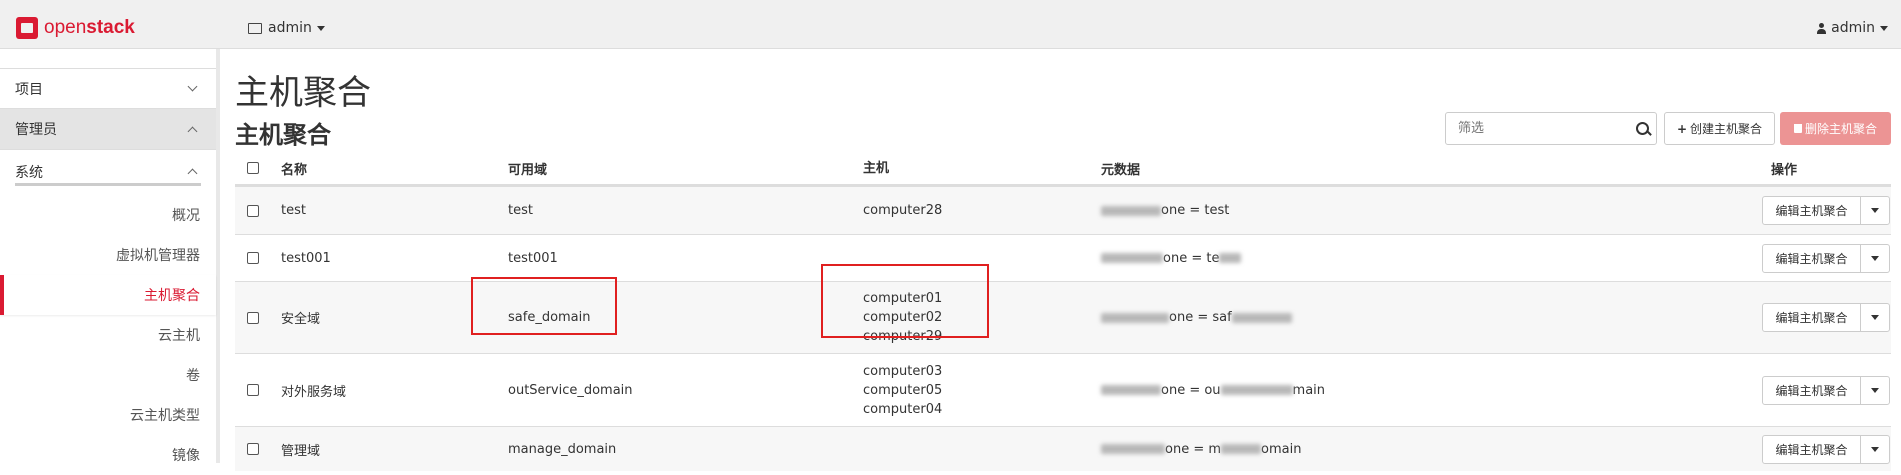  Describe the element at coordinates (1120, 168) in the screenshot. I see `column-header-metadata: 元数据` at that location.